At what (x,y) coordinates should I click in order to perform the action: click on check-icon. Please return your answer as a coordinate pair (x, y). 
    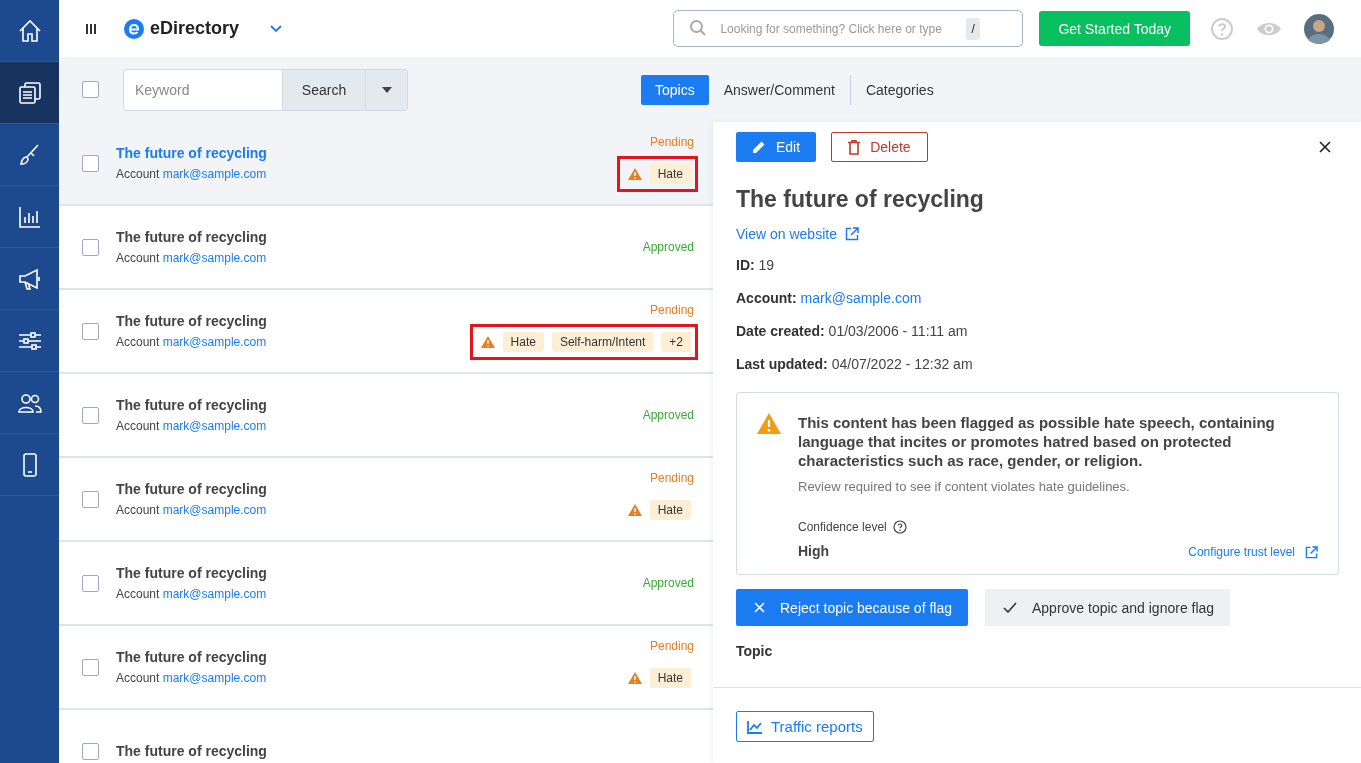
    Looking at the image, I should click on (1010, 607).